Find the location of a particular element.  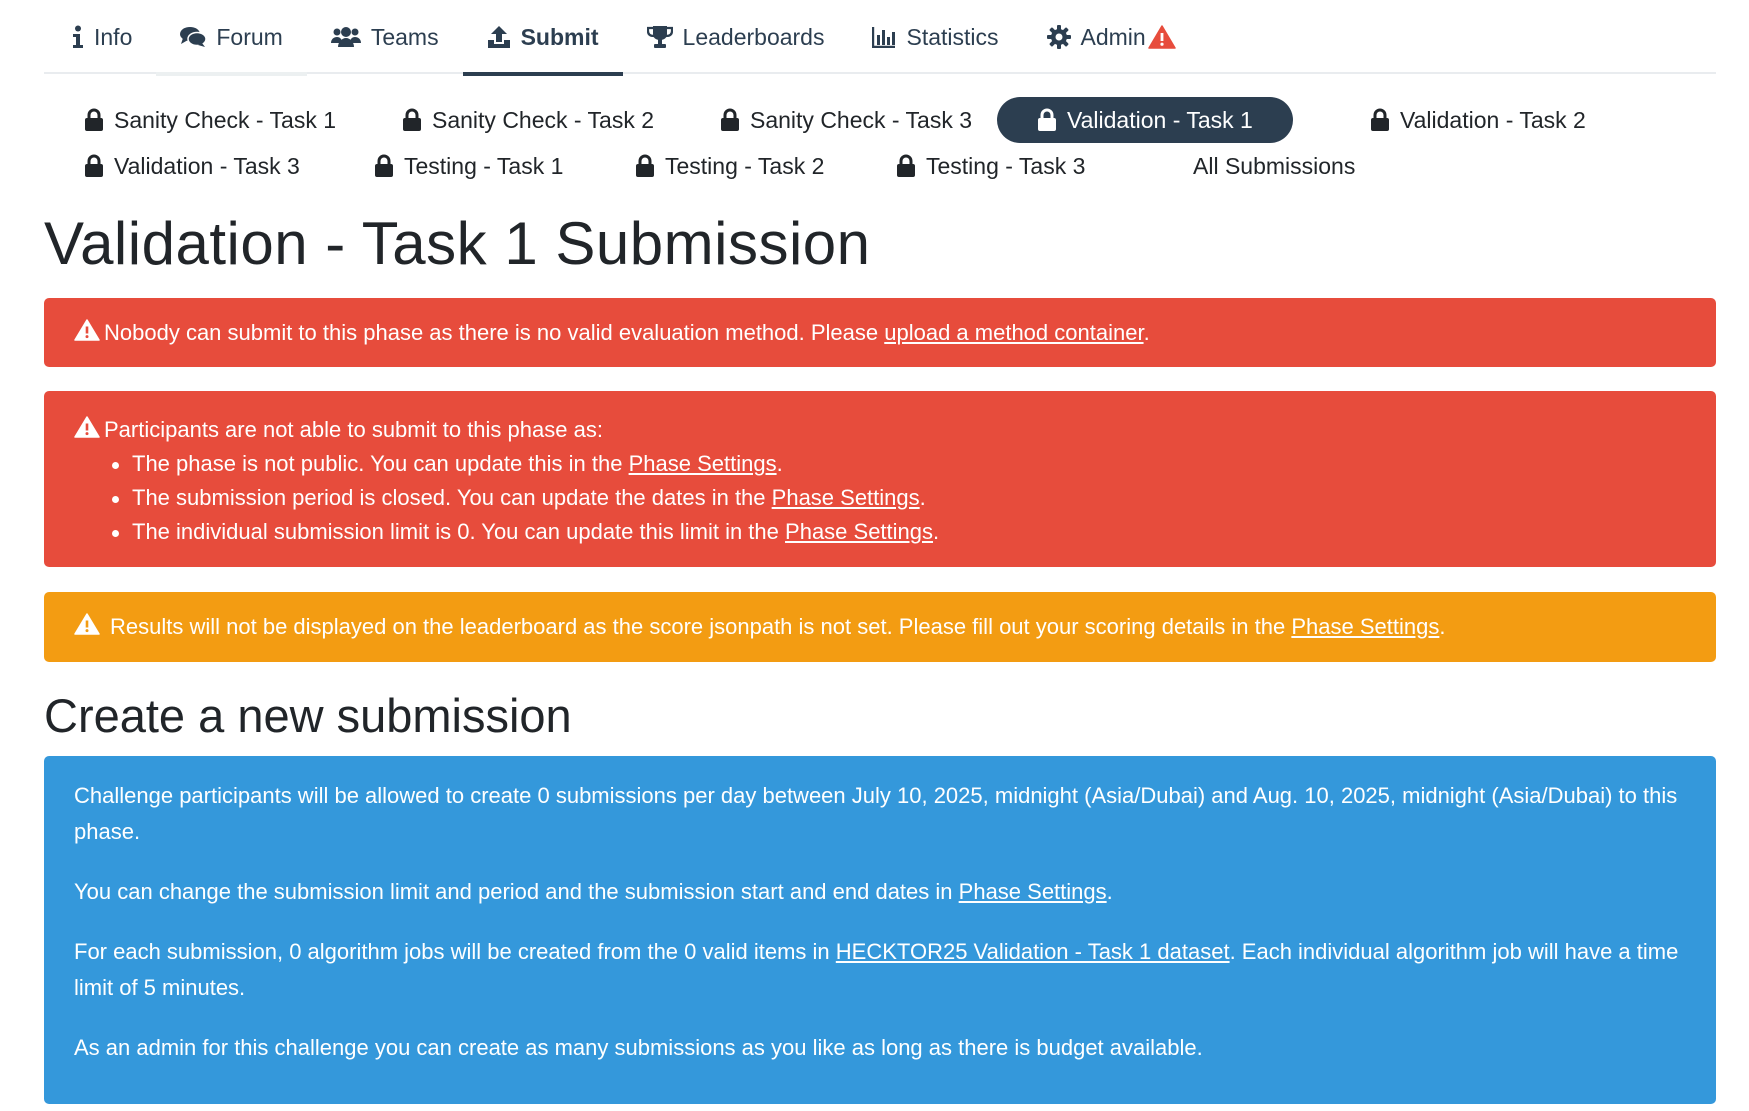

nav-item-forum: Forum is located at coordinates (231, 38).